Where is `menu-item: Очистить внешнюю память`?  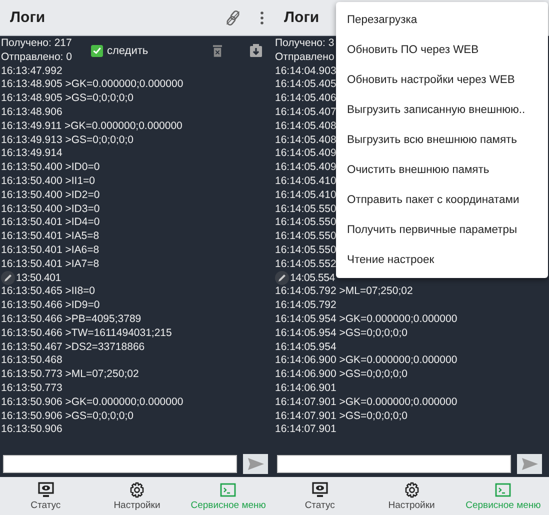
menu-item: Очистить внешнюю память is located at coordinates (442, 170).